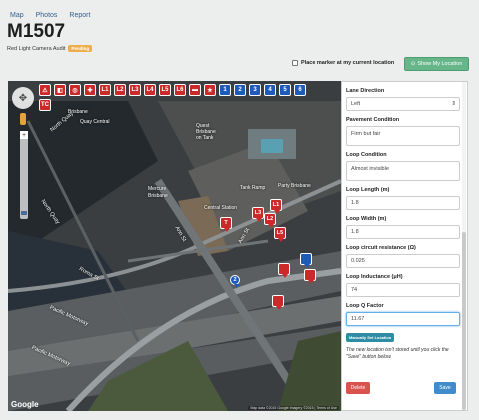 Image resolution: width=479 pixels, height=420 pixels. Describe the element at coordinates (445, 388) in the screenshot. I see `save-button: Save` at that location.